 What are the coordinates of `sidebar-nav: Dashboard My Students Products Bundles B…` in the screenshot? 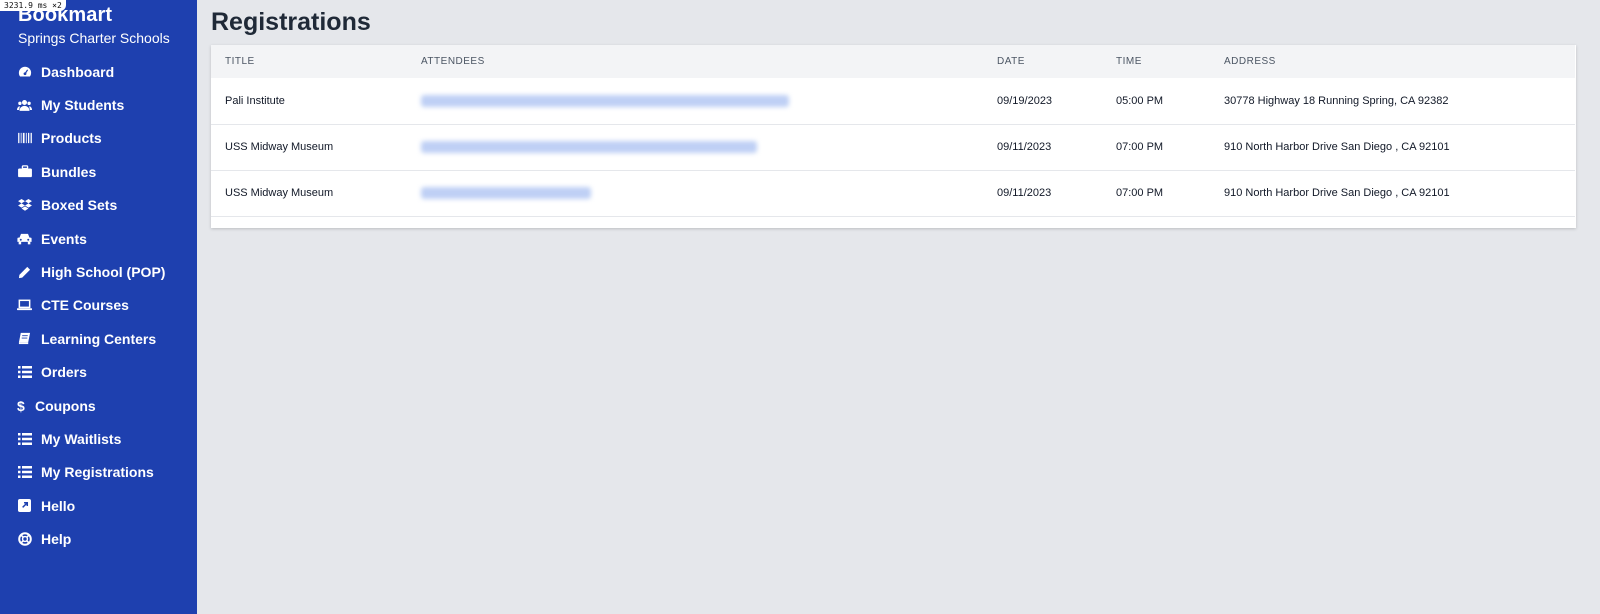 It's located at (98, 305).